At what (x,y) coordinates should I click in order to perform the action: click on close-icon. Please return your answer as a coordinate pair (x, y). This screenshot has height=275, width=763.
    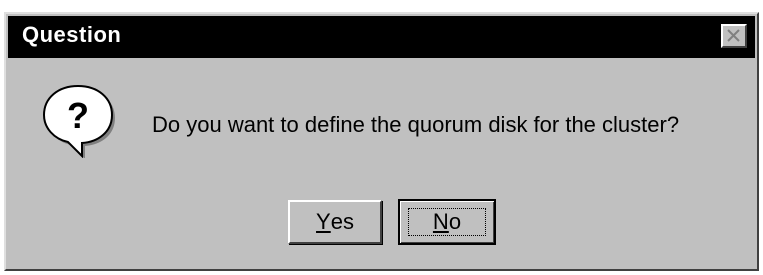
    Looking at the image, I should click on (733, 35).